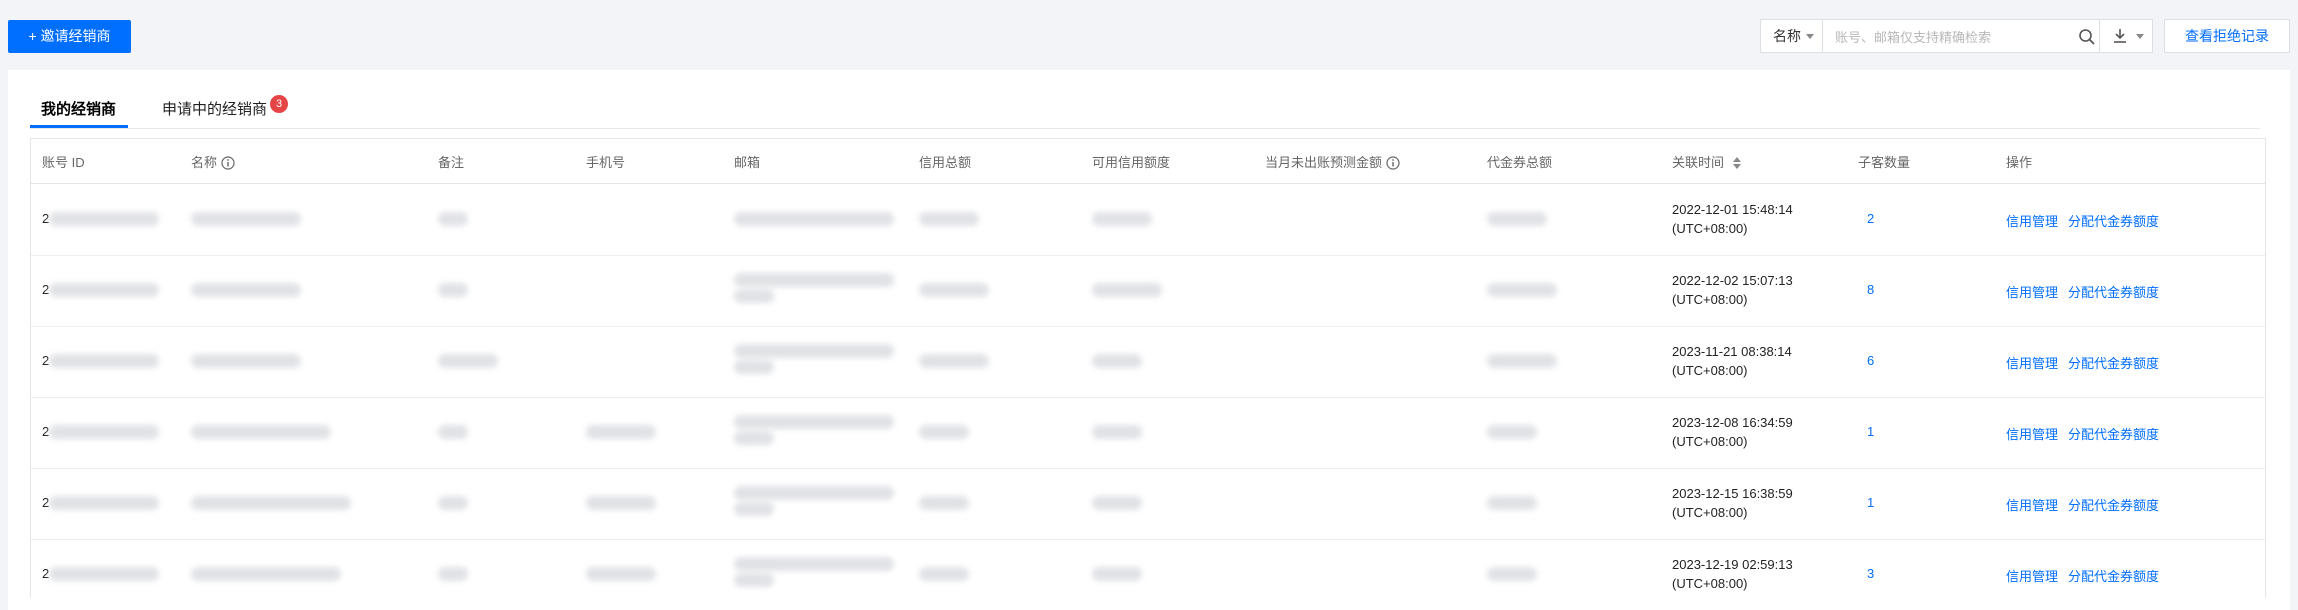  What do you see at coordinates (1792, 36) in the screenshot?
I see `filter-select: 名称` at bounding box center [1792, 36].